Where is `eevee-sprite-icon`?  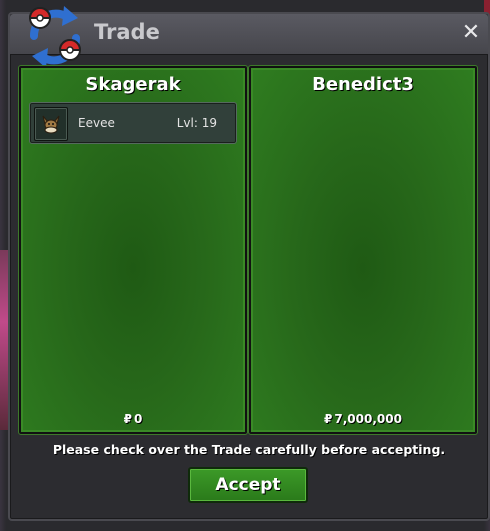 eevee-sprite-icon is located at coordinates (51, 124).